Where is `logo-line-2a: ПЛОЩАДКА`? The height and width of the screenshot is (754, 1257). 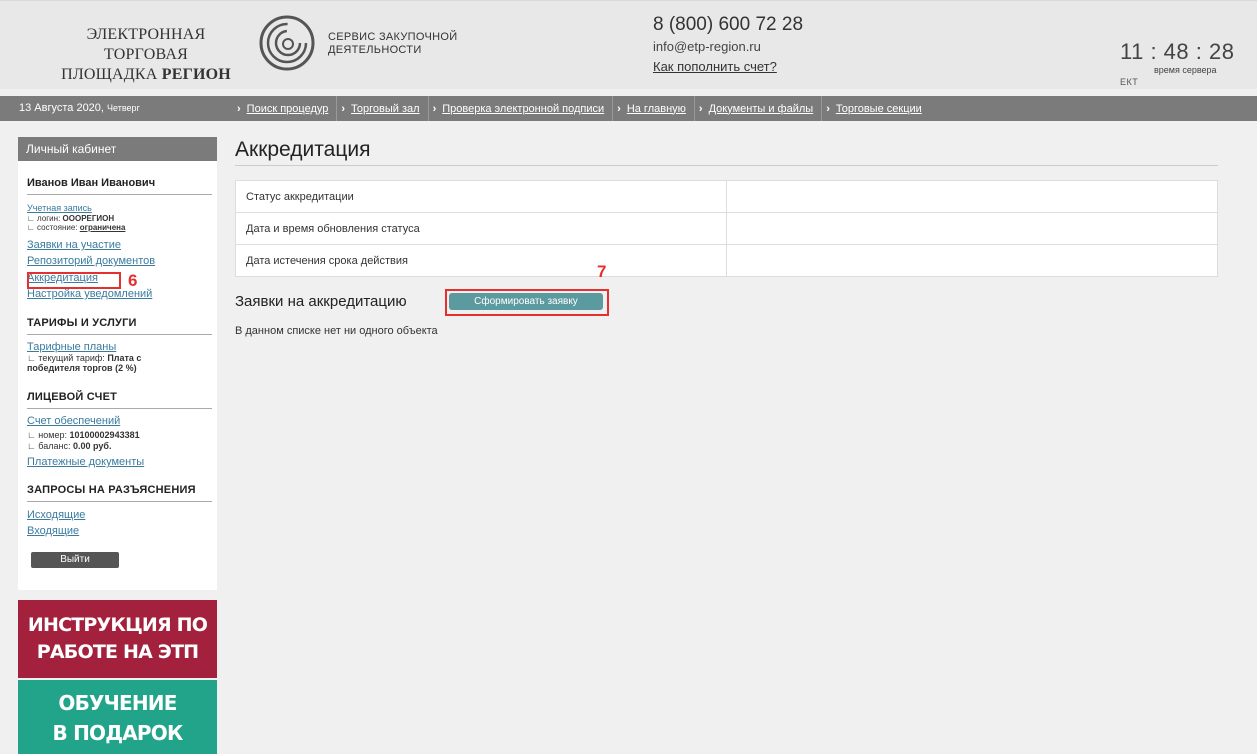 logo-line-2a: ПЛОЩАДКА is located at coordinates (111, 74).